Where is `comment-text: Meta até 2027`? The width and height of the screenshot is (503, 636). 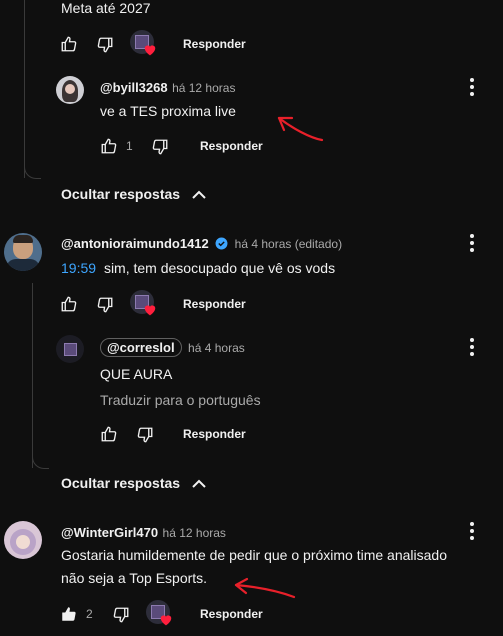
comment-text: Meta até 2027 is located at coordinates (106, 8).